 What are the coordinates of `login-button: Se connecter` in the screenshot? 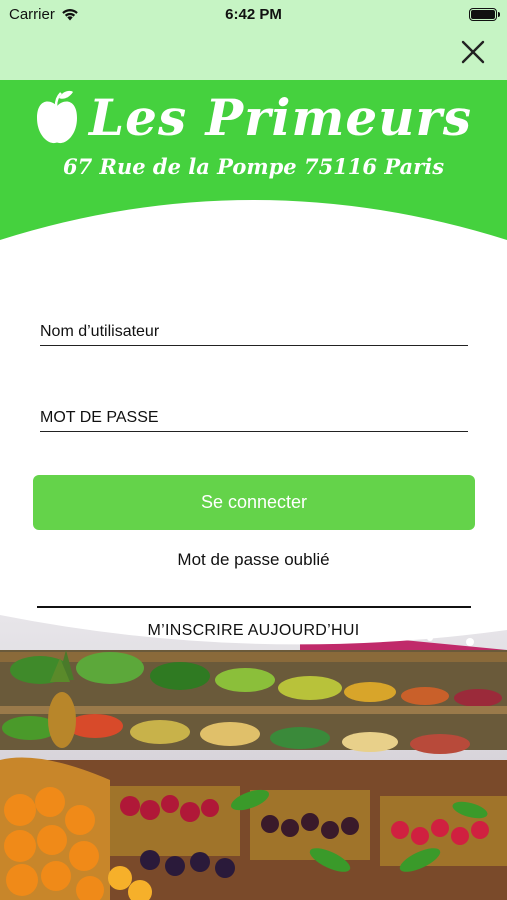 It's located at (254, 502).